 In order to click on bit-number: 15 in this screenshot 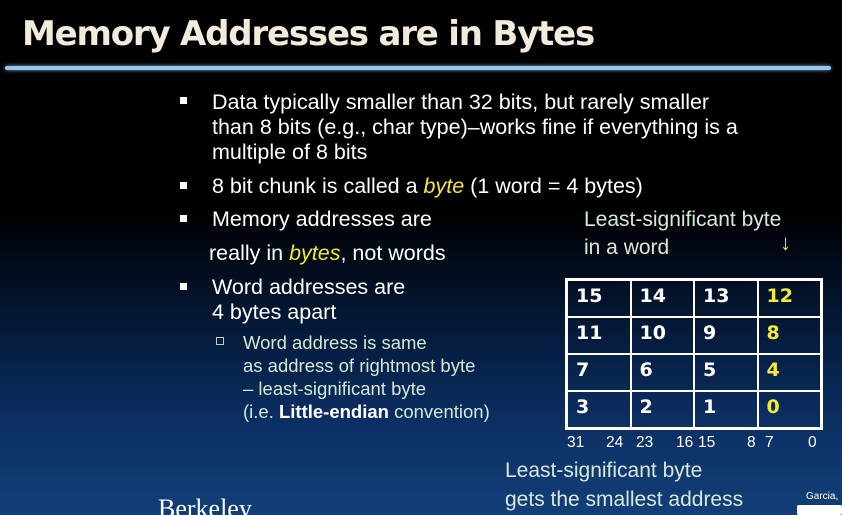, I will do `click(707, 442)`.